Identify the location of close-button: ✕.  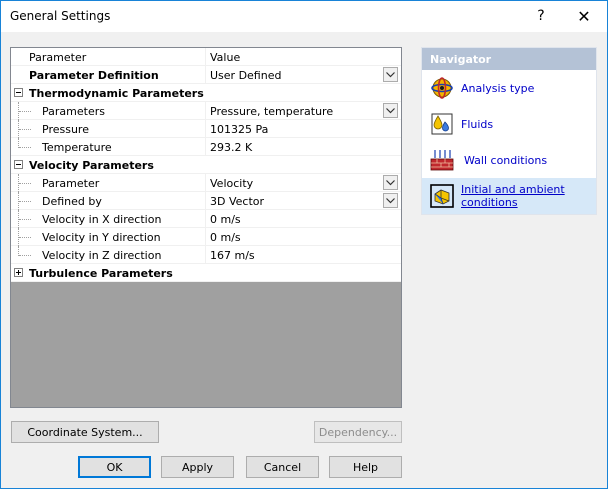
(584, 16).